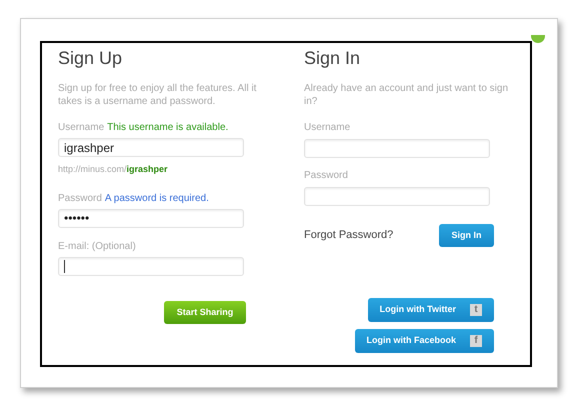 The height and width of the screenshot is (408, 580). What do you see at coordinates (466, 235) in the screenshot?
I see `sign-in-button: Sign In` at bounding box center [466, 235].